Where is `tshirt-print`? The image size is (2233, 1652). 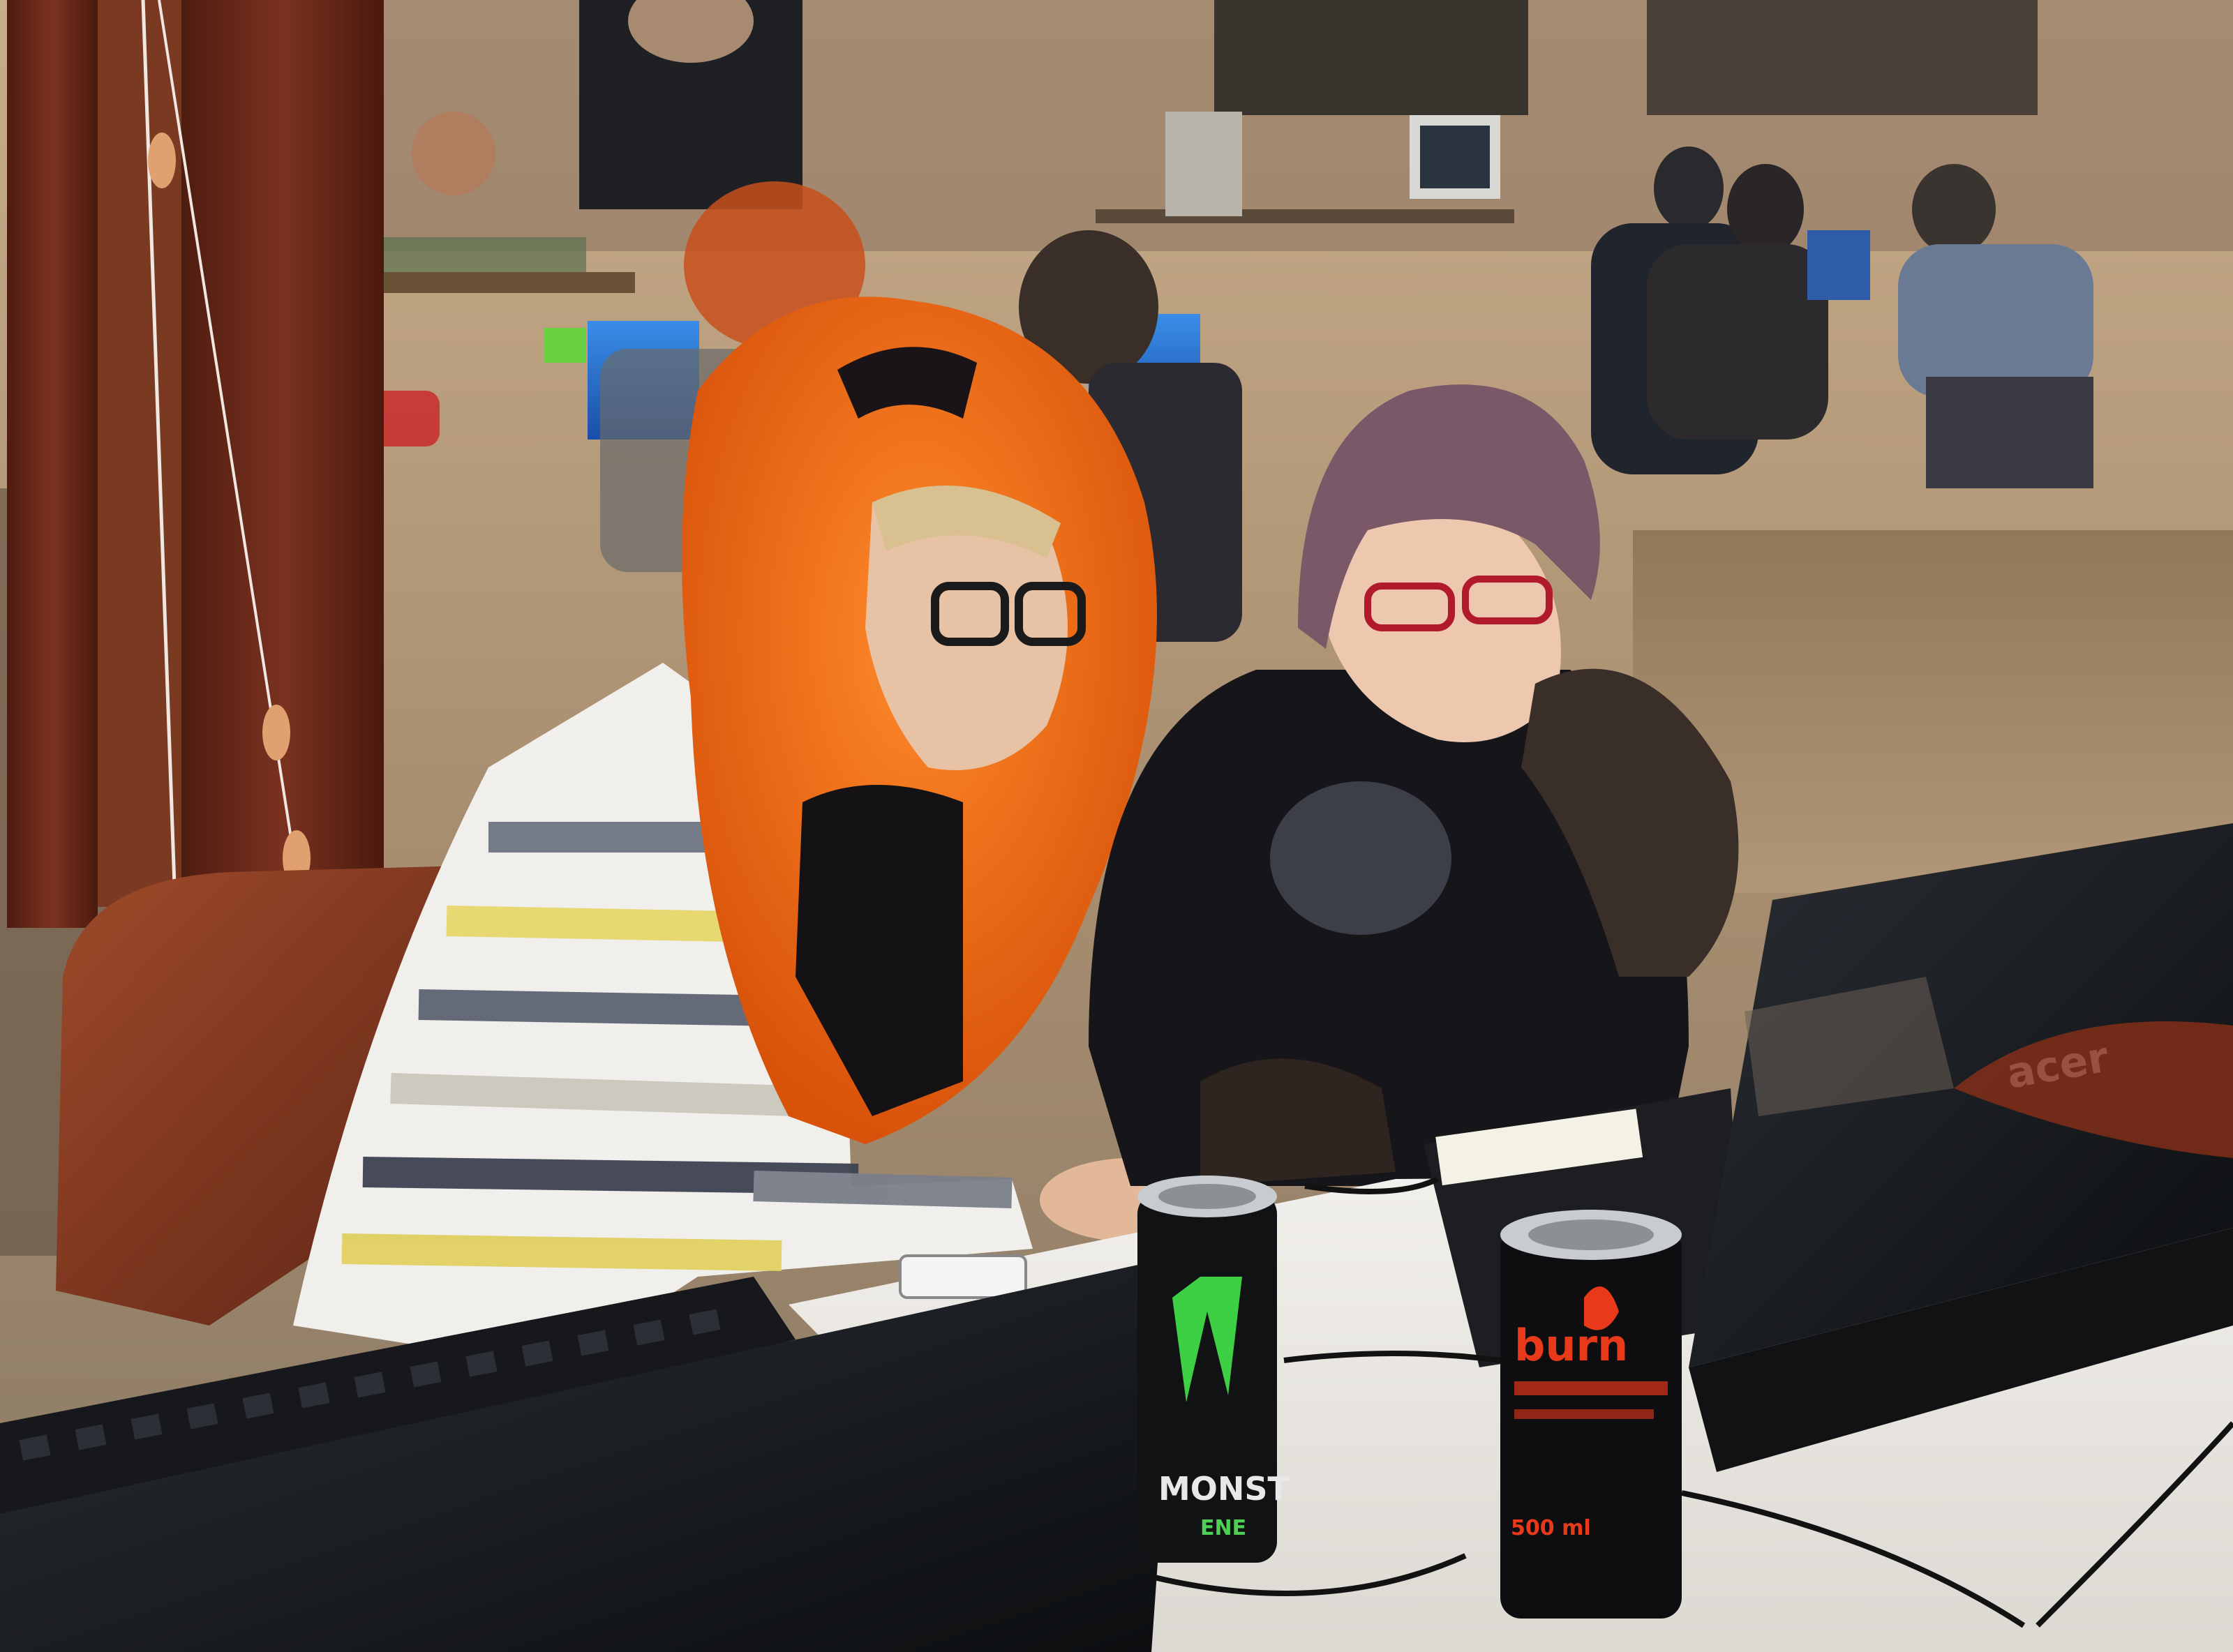
tshirt-print is located at coordinates (1360, 858).